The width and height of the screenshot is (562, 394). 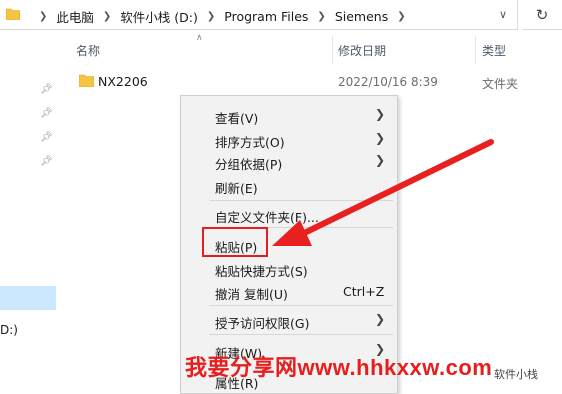 I want to click on watermark-small: 软件小栈, so click(x=516, y=374).